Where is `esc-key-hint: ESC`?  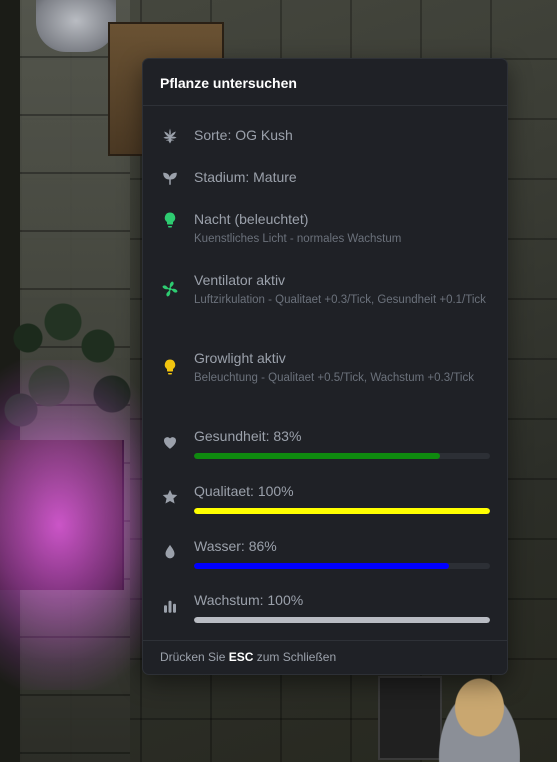 esc-key-hint: ESC is located at coordinates (241, 657).